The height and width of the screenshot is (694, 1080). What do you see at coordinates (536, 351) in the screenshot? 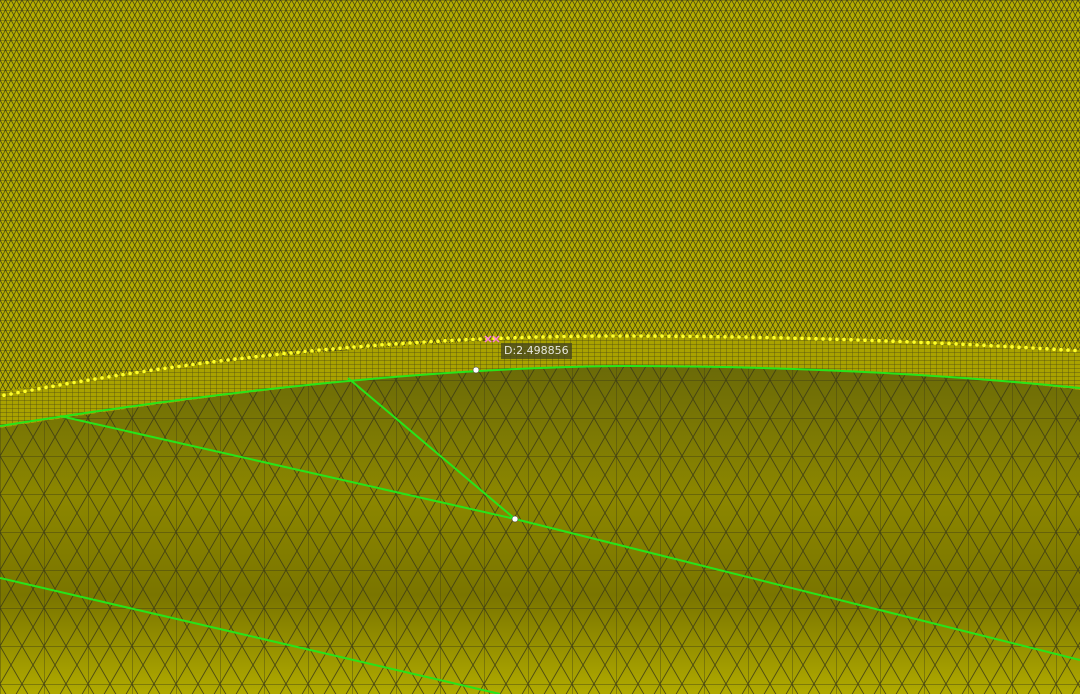
I see `distance-measurement-label: D:2.498856` at bounding box center [536, 351].